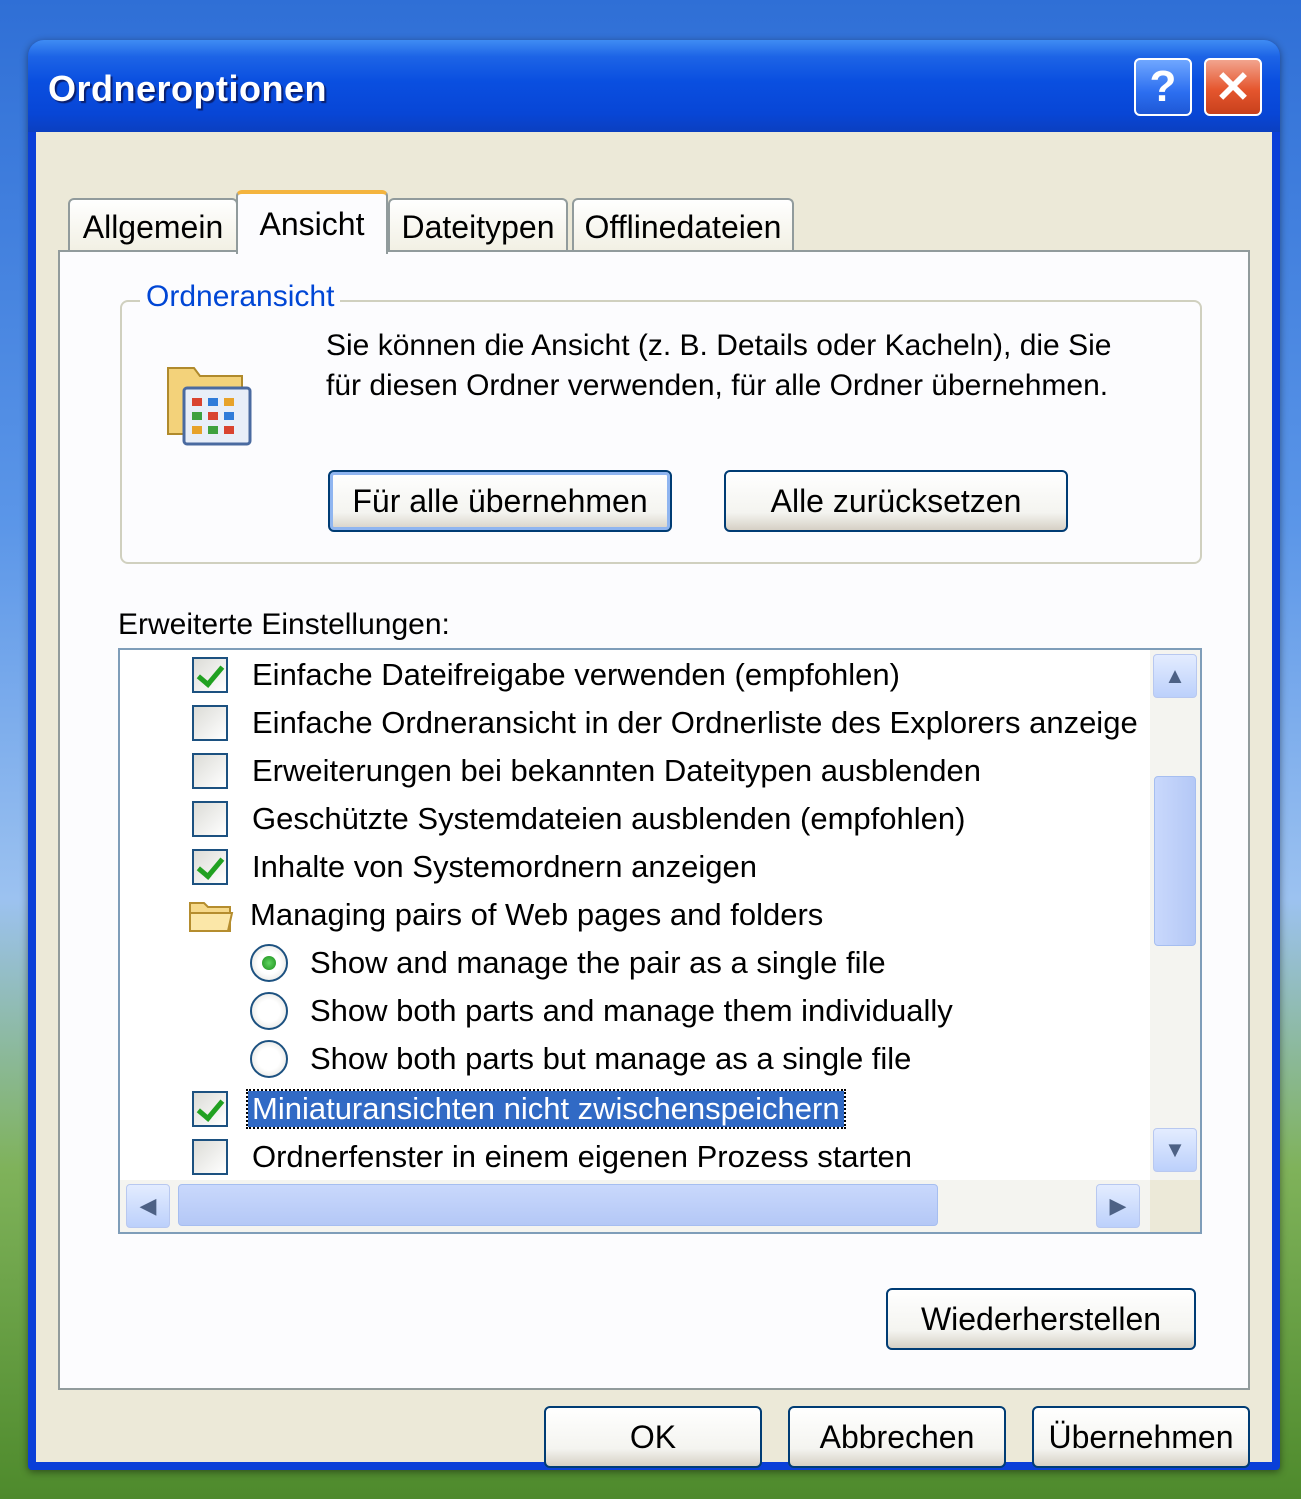 This screenshot has width=1301, height=1499. What do you see at coordinates (211, 917) in the screenshot?
I see `folder-icon` at bounding box center [211, 917].